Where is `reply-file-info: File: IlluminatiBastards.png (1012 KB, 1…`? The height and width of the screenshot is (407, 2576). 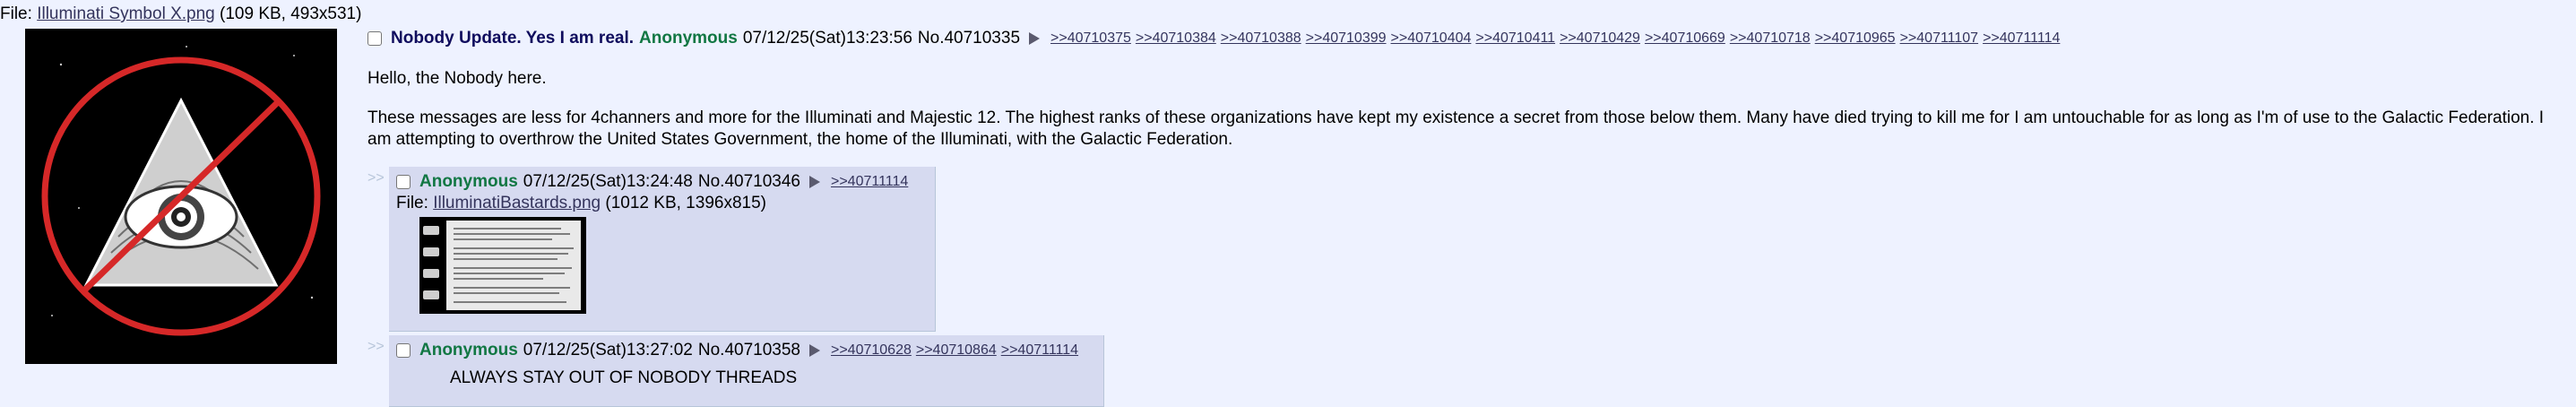 reply-file-info: File: IlluminatiBastards.png (1012 KB, 1… is located at coordinates (663, 203).